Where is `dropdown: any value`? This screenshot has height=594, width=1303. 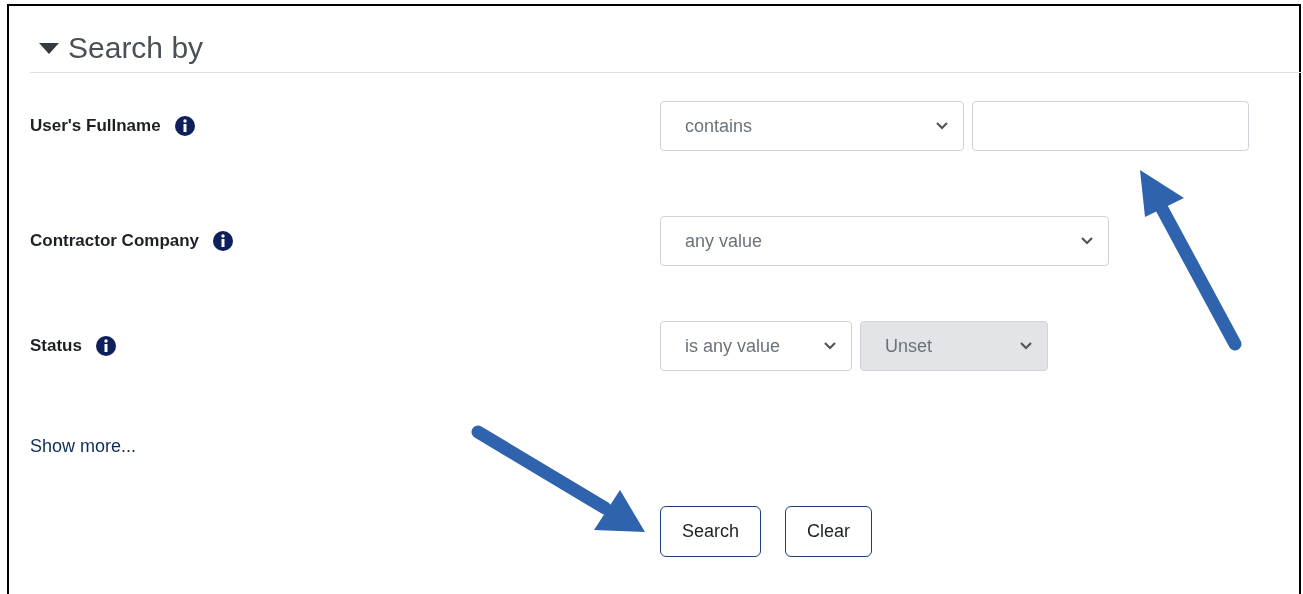 dropdown: any value is located at coordinates (884, 241).